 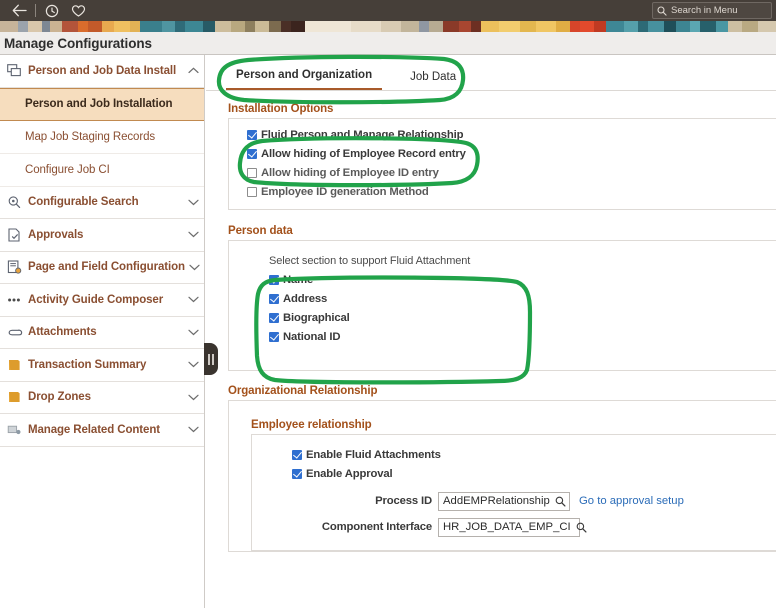 I want to click on checkbox-row: Address, so click(x=502, y=298).